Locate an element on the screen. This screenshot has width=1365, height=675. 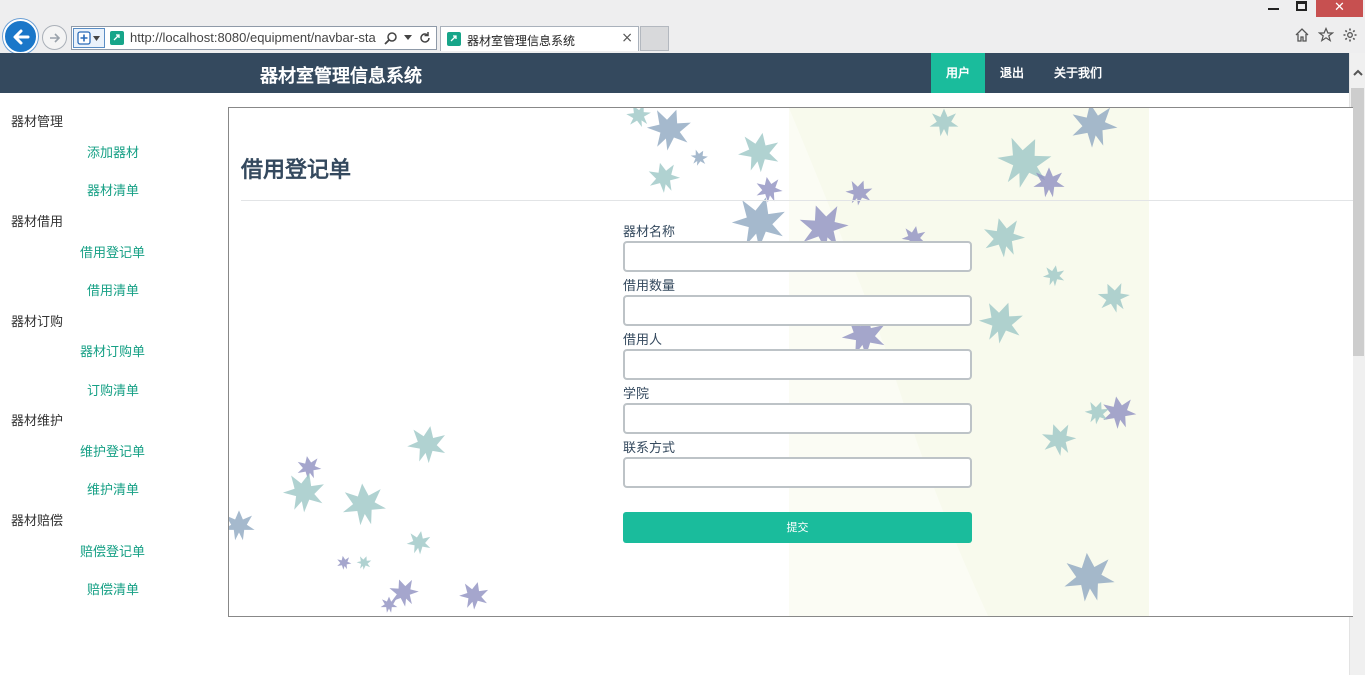
forward-button is located at coordinates (54, 37).